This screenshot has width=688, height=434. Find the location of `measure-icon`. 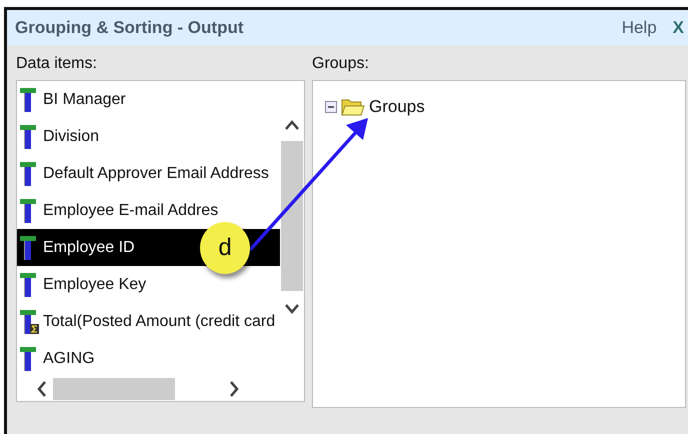

measure-icon is located at coordinates (29, 321).